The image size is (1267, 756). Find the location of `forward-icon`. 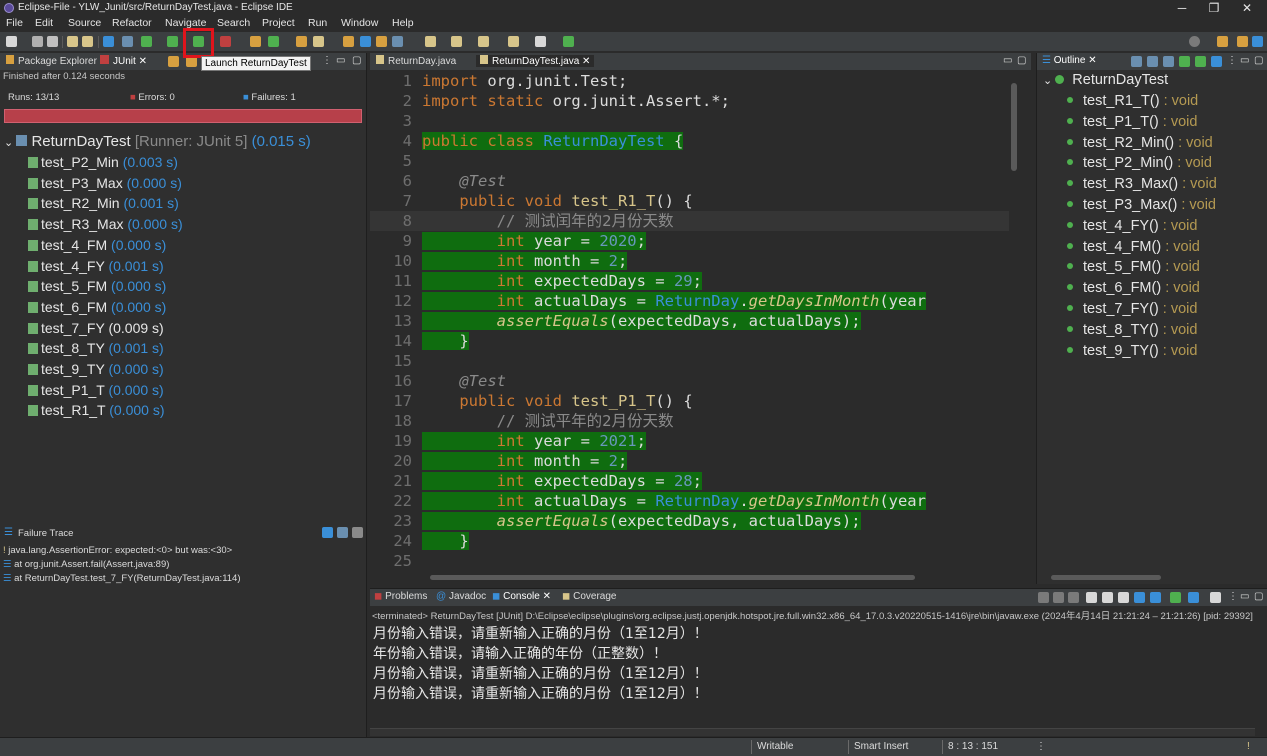

forward-icon is located at coordinates (540, 41).